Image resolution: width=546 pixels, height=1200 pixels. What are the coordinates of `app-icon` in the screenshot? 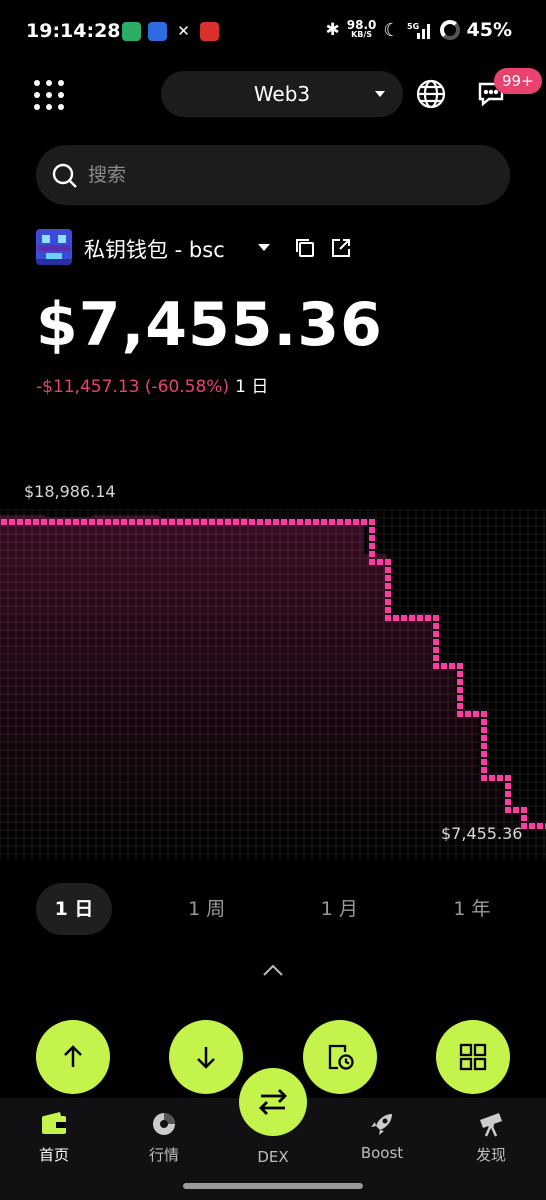 It's located at (157, 31).